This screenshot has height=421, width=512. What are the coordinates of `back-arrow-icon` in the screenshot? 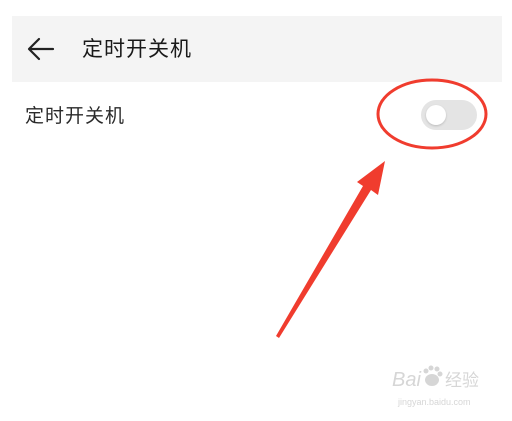 It's located at (41, 49).